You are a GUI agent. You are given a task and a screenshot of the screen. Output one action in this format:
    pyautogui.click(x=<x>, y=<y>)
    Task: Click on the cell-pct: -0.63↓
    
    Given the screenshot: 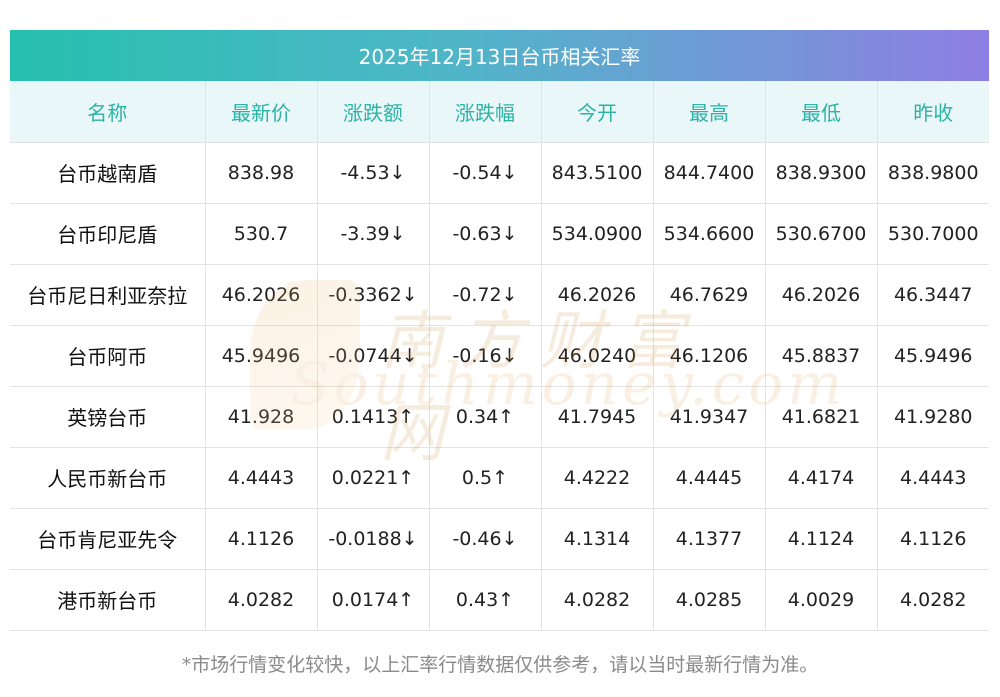 What is the action you would take?
    pyautogui.click(x=485, y=234)
    